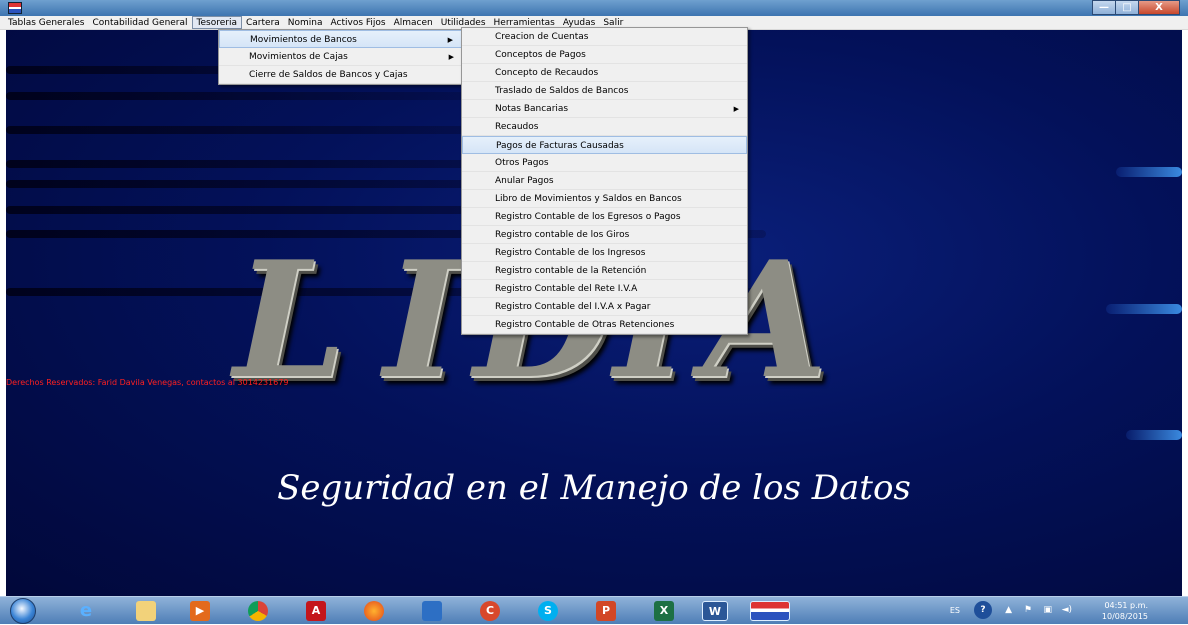  I want to click on menu-item-label: Movimientos de Bancos, so click(303, 40).